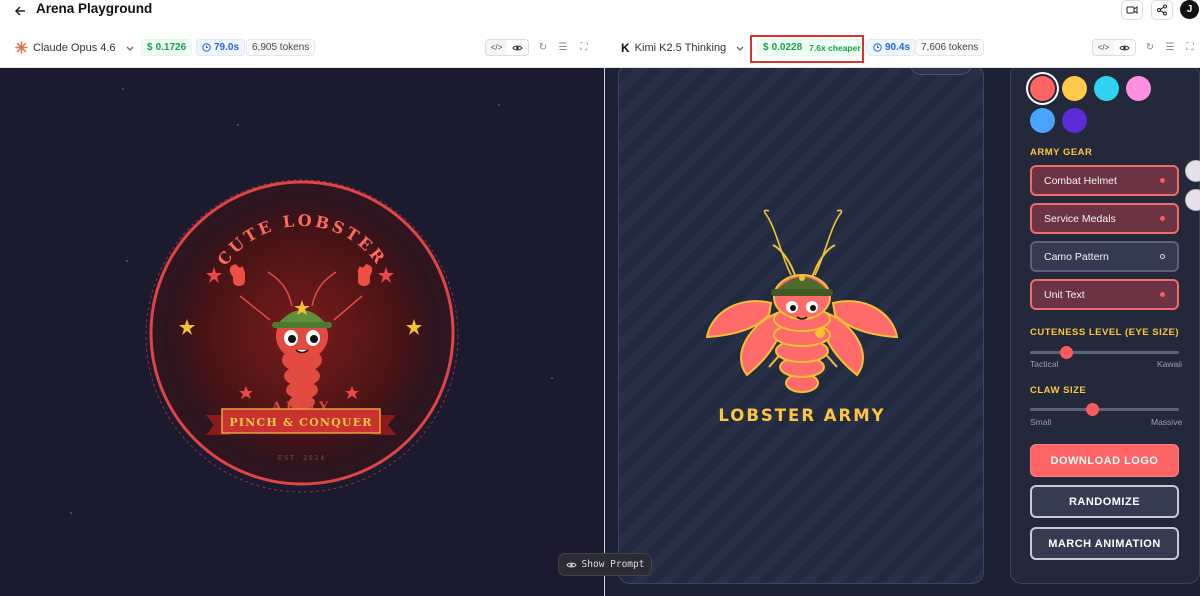  I want to click on eye-icon, so click(571, 564).